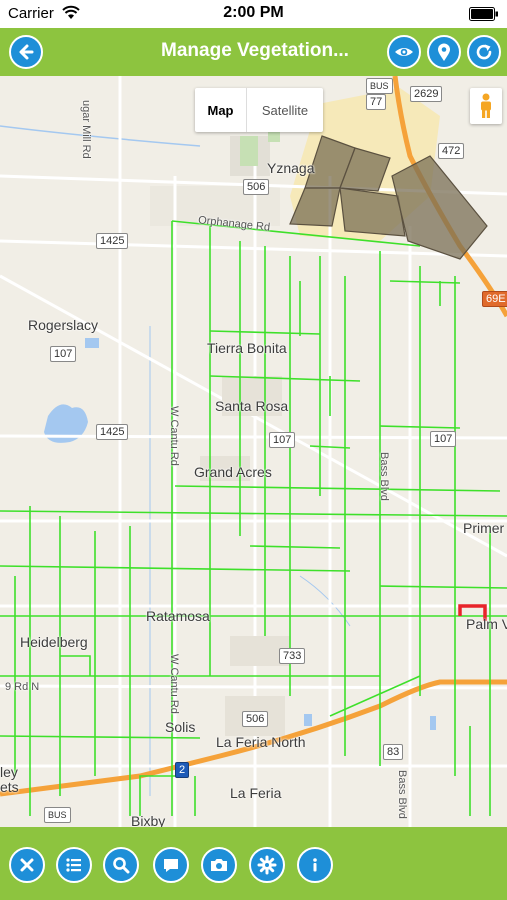 The image size is (507, 900). I want to click on road-shield: 77, so click(376, 102).